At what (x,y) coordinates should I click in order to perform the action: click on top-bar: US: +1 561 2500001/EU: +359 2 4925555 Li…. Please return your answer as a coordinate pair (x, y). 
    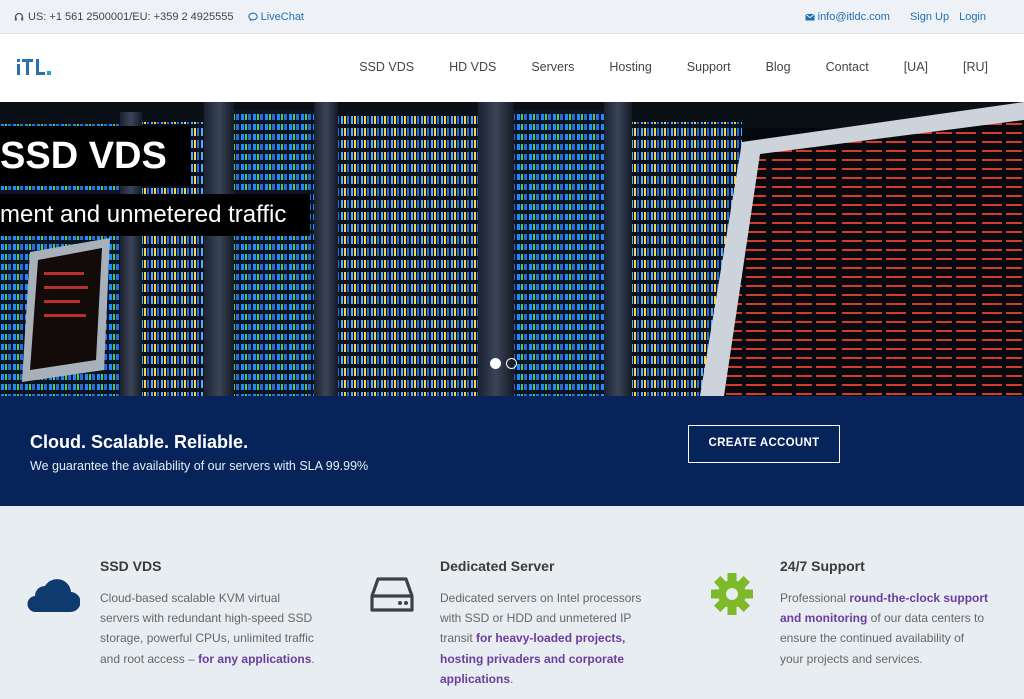
    Looking at the image, I should click on (512, 17).